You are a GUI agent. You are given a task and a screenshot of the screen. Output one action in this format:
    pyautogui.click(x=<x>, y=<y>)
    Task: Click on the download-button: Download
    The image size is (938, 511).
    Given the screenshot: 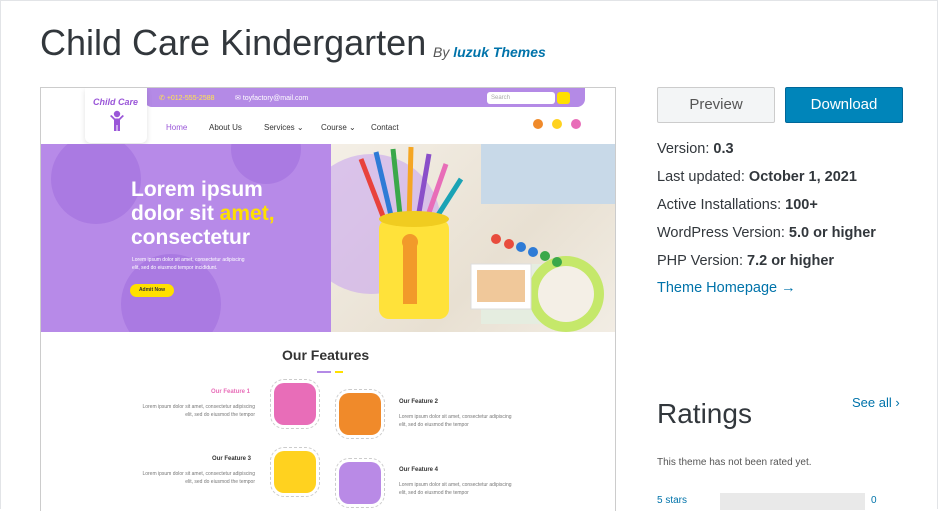 What is the action you would take?
    pyautogui.click(x=844, y=105)
    